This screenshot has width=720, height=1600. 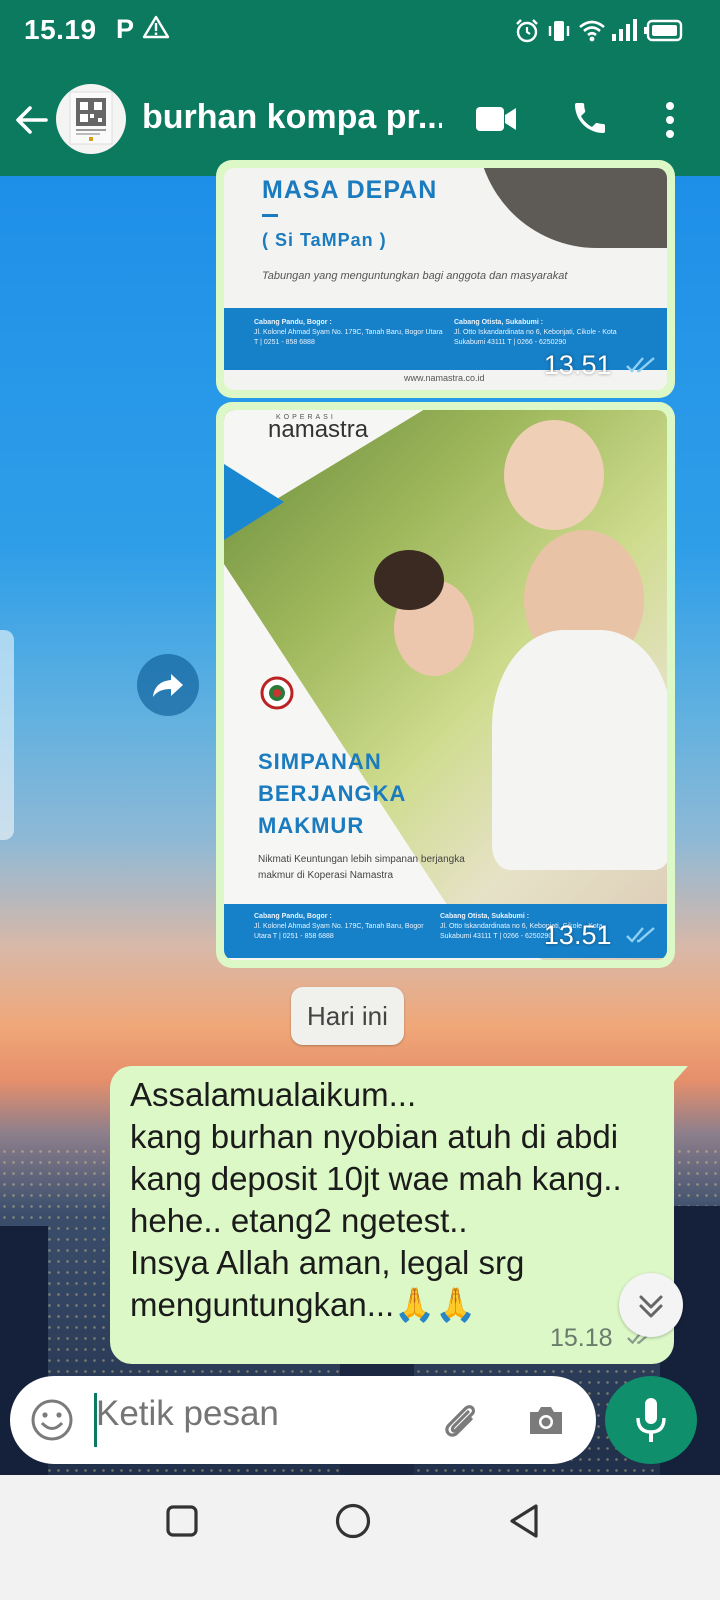 What do you see at coordinates (579, 750) in the screenshot?
I see `father-shirt` at bounding box center [579, 750].